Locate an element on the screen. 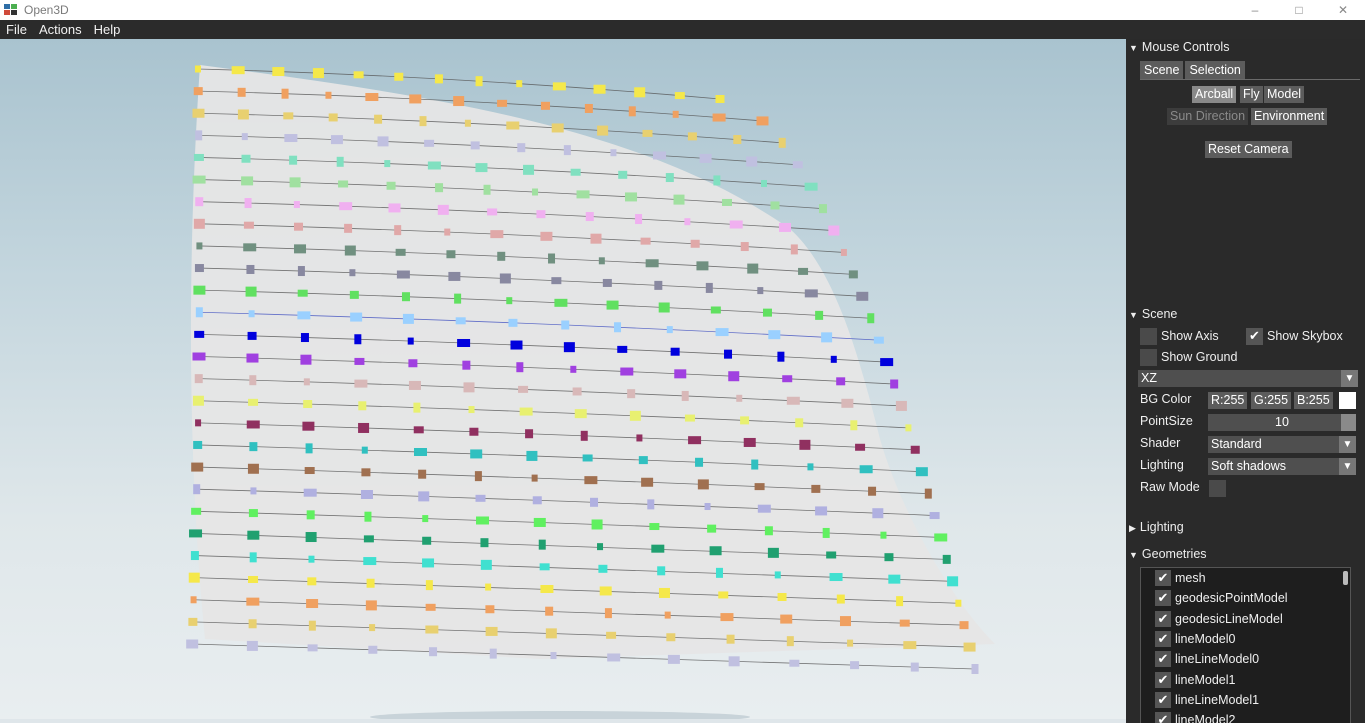 The image size is (1365, 723). list-item: ✔ lineModel0 is located at coordinates (1245, 639).